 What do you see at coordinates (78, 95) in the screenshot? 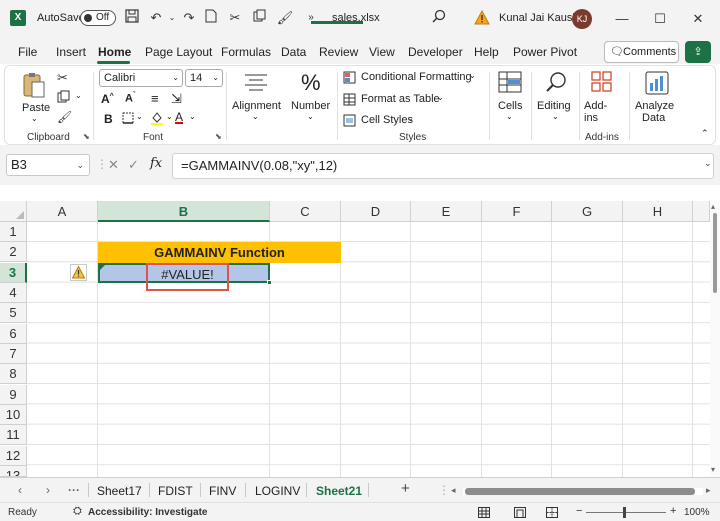
I see `copy-dropdown-icon: ⌄` at bounding box center [78, 95].